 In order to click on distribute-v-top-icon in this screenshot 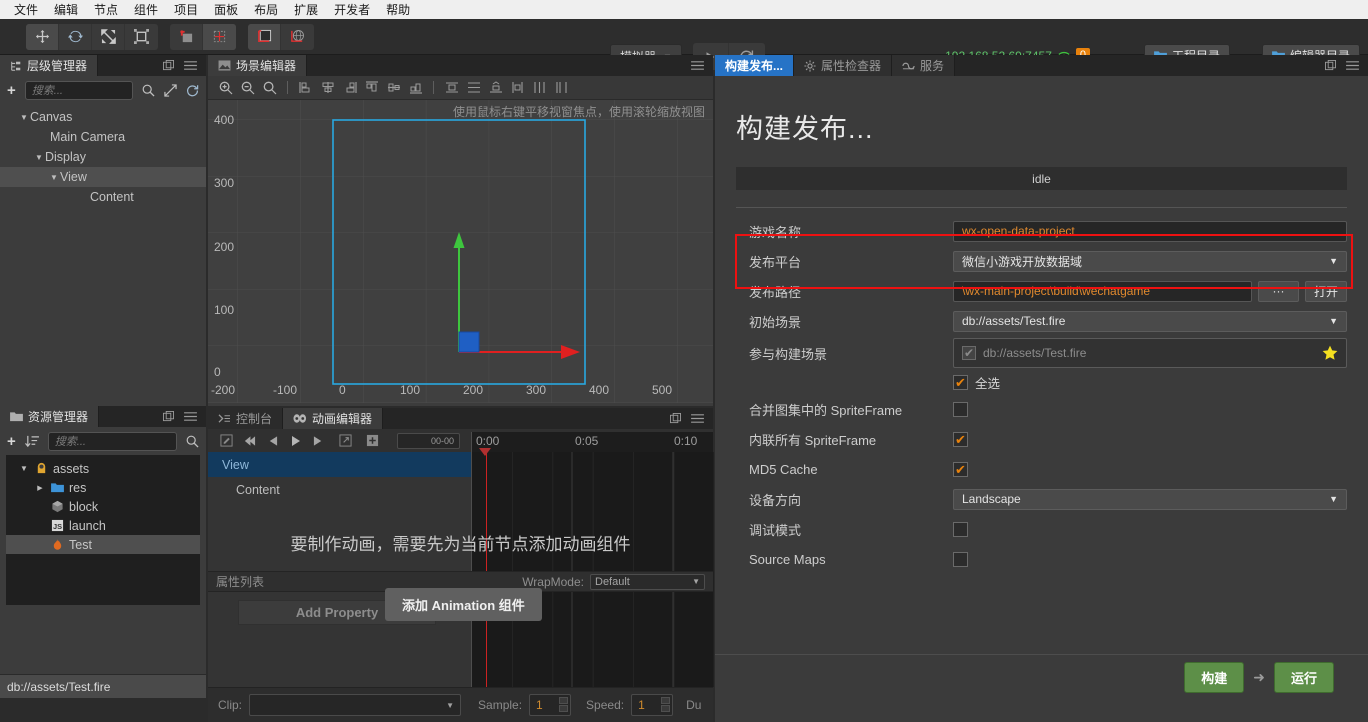, I will do `click(517, 87)`.